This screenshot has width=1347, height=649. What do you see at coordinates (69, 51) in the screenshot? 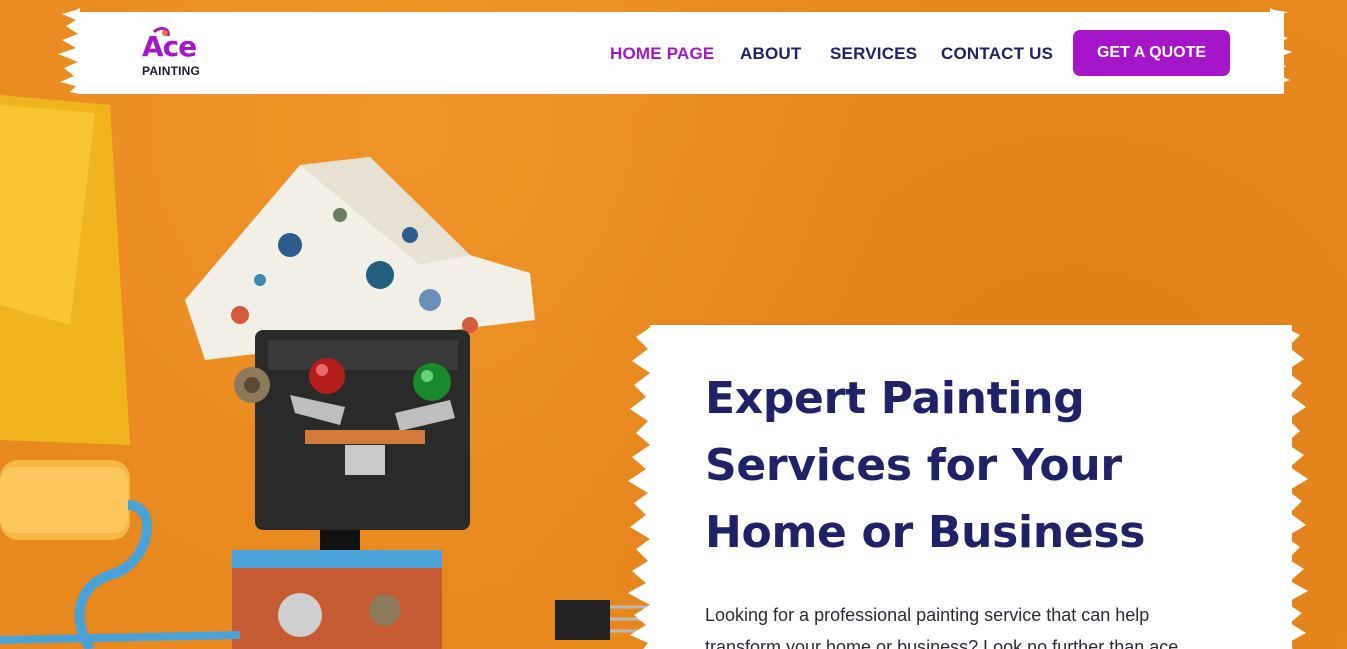
I see `header-brush-edge-left` at bounding box center [69, 51].